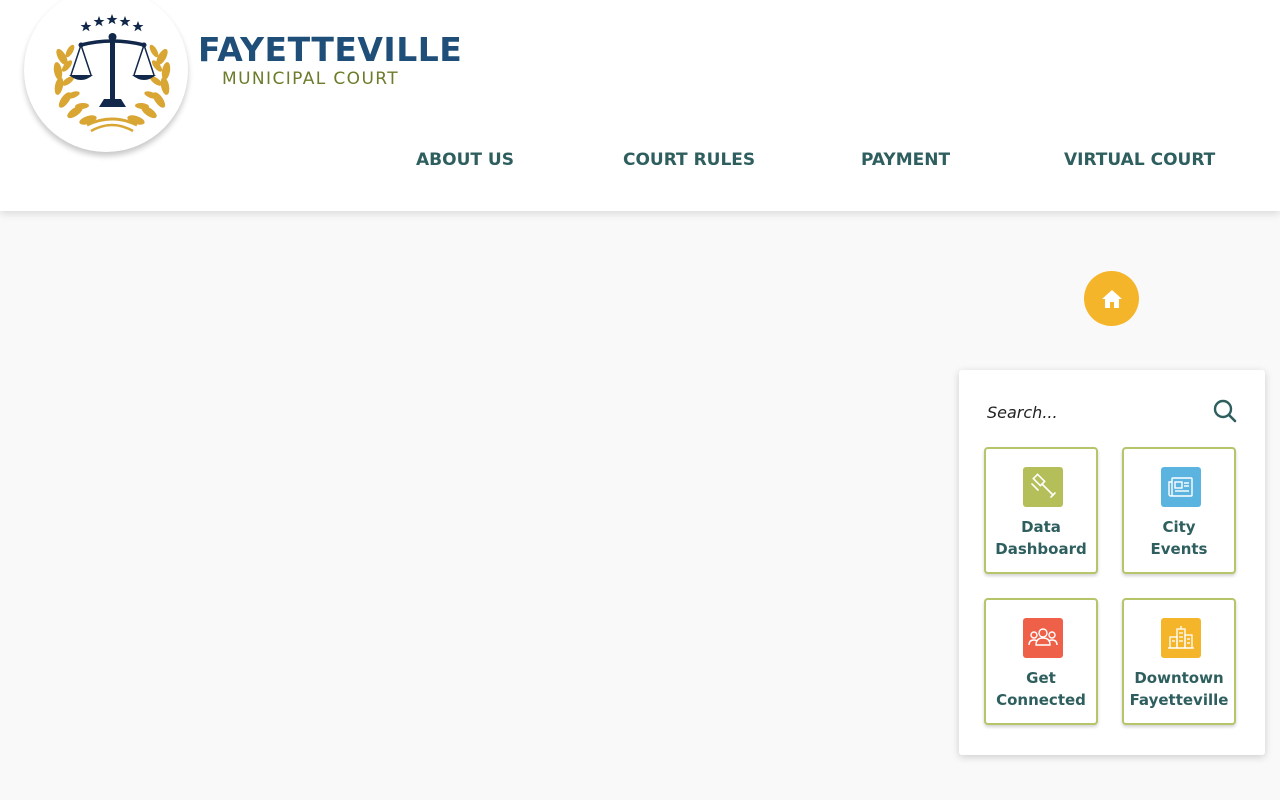 This screenshot has width=1280, height=800. Describe the element at coordinates (1043, 638) in the screenshot. I see `people-icon` at that location.